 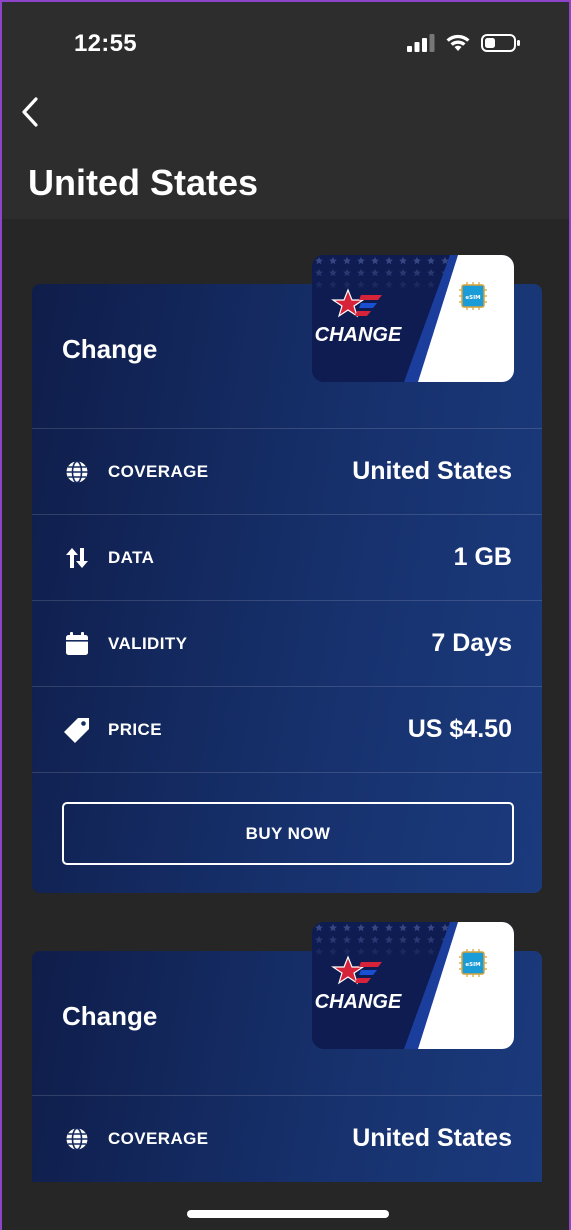 I want to click on price-row: PRICE US $4.50, so click(x=287, y=729).